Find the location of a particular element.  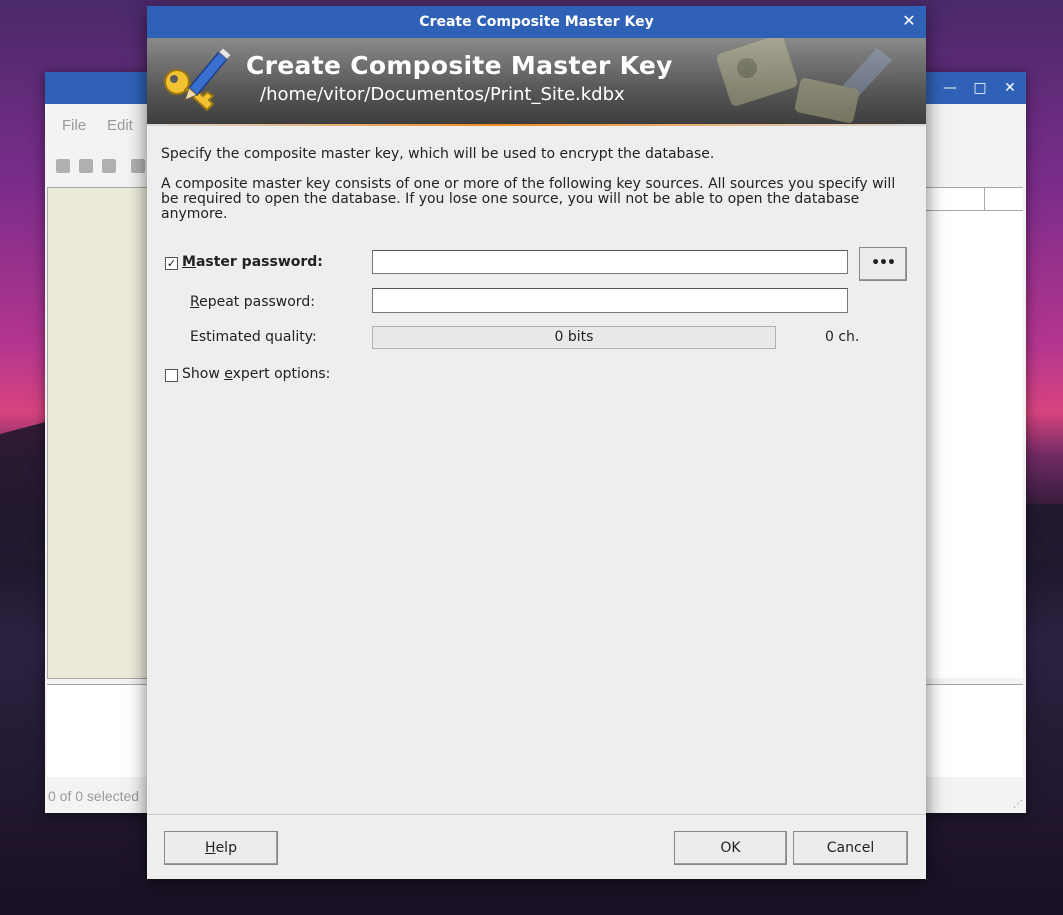

maximize-icon: □ is located at coordinates (980, 88).